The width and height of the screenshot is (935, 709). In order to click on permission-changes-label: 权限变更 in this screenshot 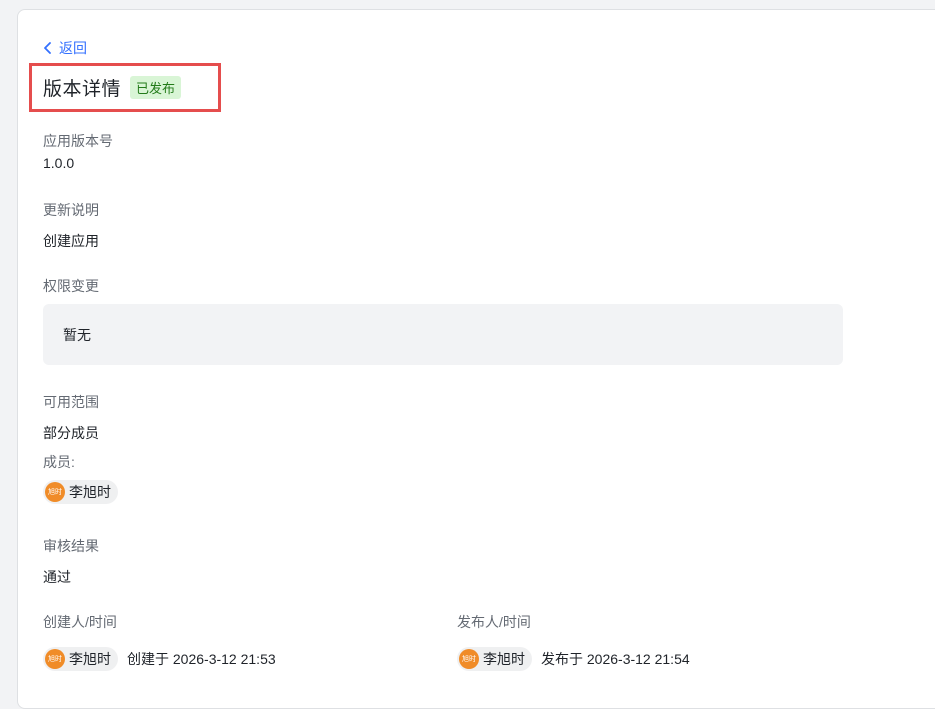, I will do `click(71, 286)`.